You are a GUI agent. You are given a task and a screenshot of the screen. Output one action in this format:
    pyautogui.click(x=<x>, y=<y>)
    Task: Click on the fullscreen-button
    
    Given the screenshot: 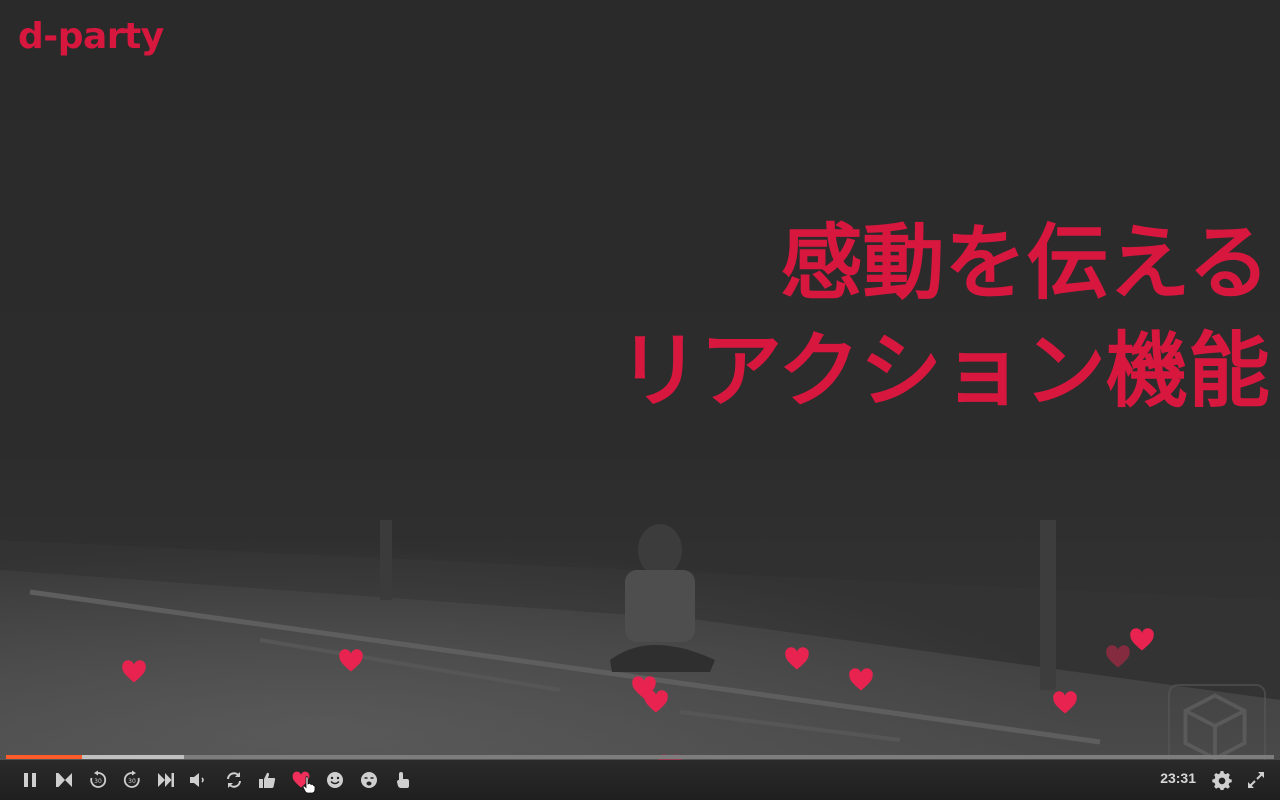 What is the action you would take?
    pyautogui.click(x=1256, y=780)
    